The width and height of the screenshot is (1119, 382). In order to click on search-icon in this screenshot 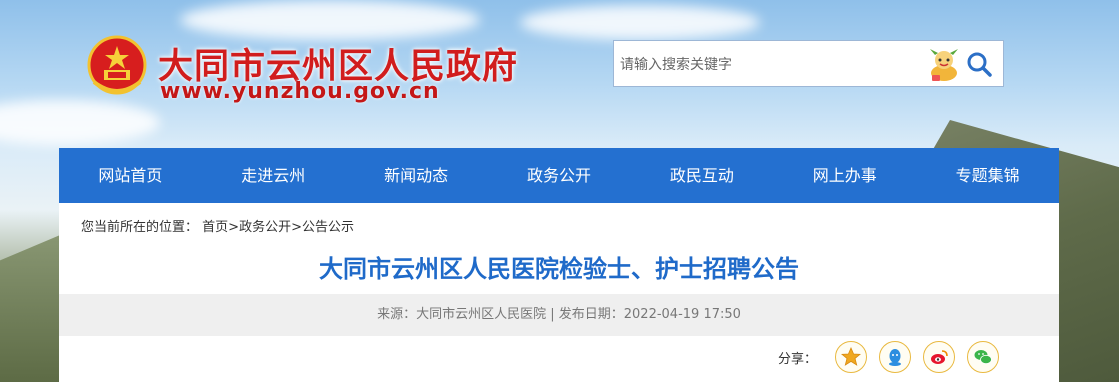, I will do `click(979, 64)`.